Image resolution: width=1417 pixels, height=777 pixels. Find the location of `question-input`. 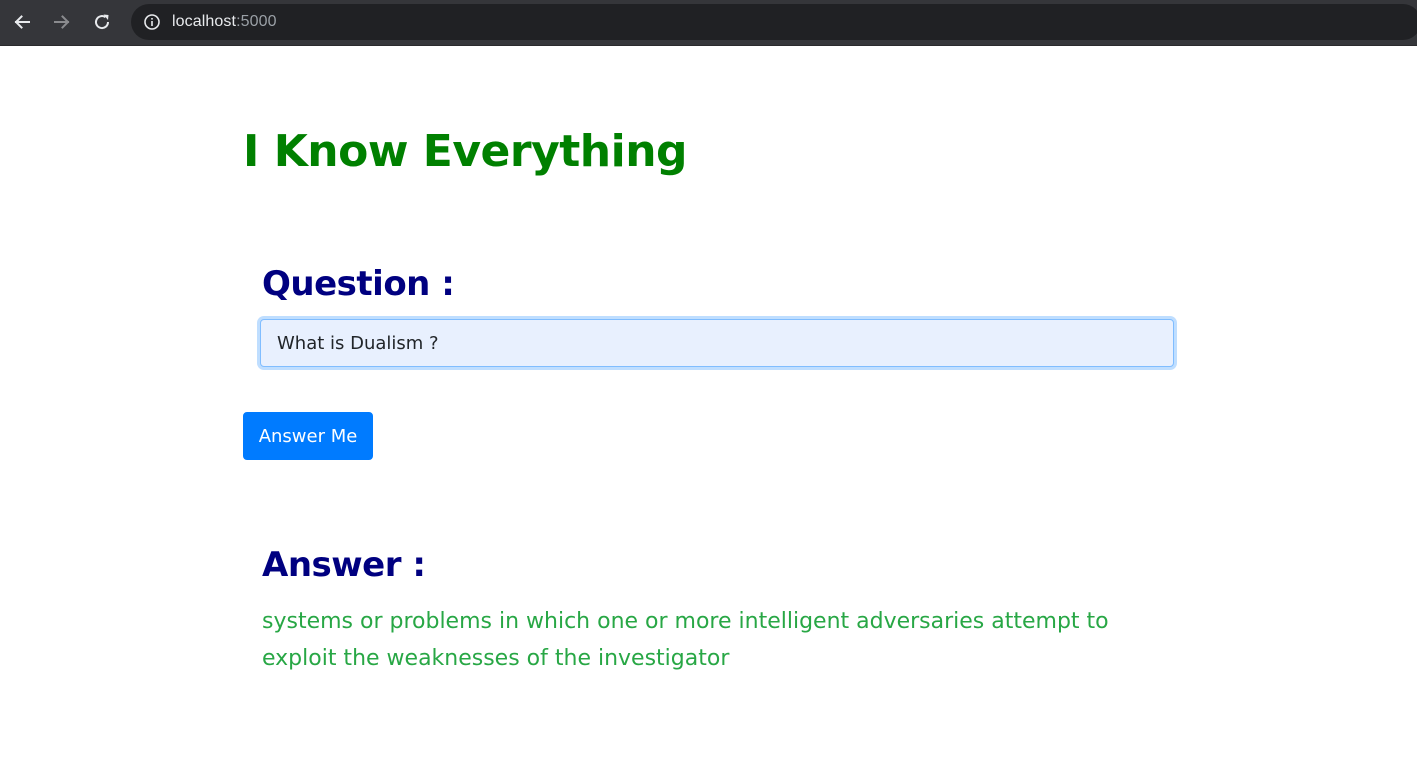

question-input is located at coordinates (717, 343).